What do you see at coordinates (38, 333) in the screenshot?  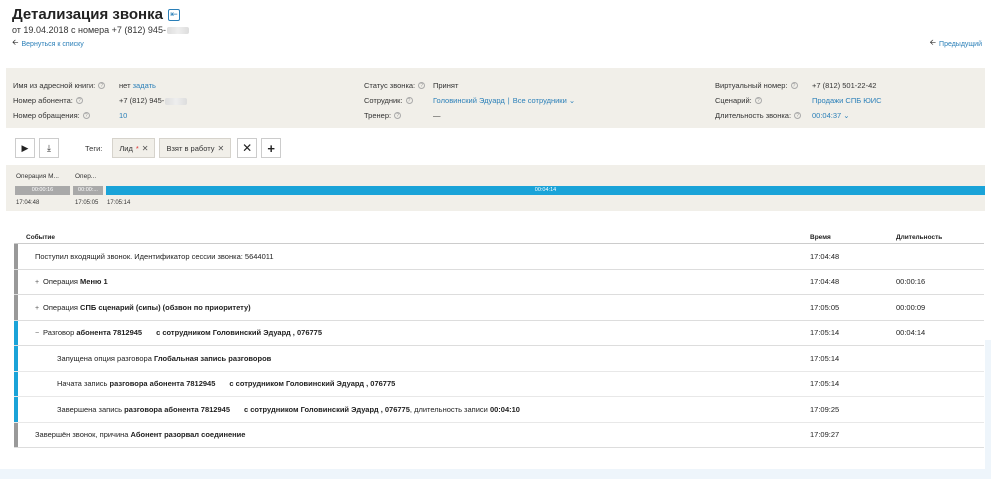 I see `collapse-icon: −` at bounding box center [38, 333].